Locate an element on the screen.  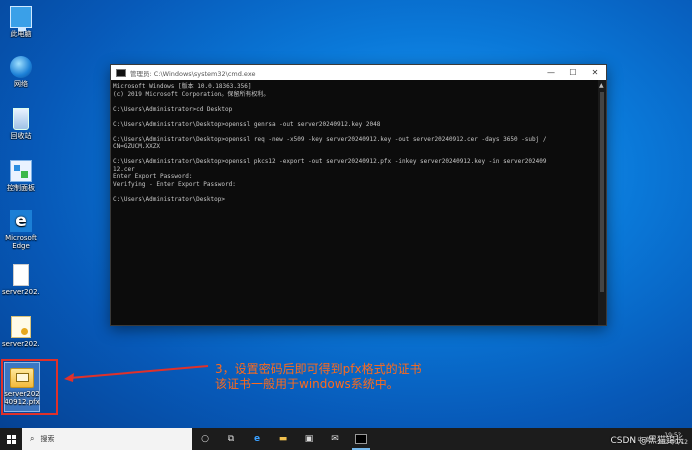
cortana-button: ○ is located at coordinates (205, 439).